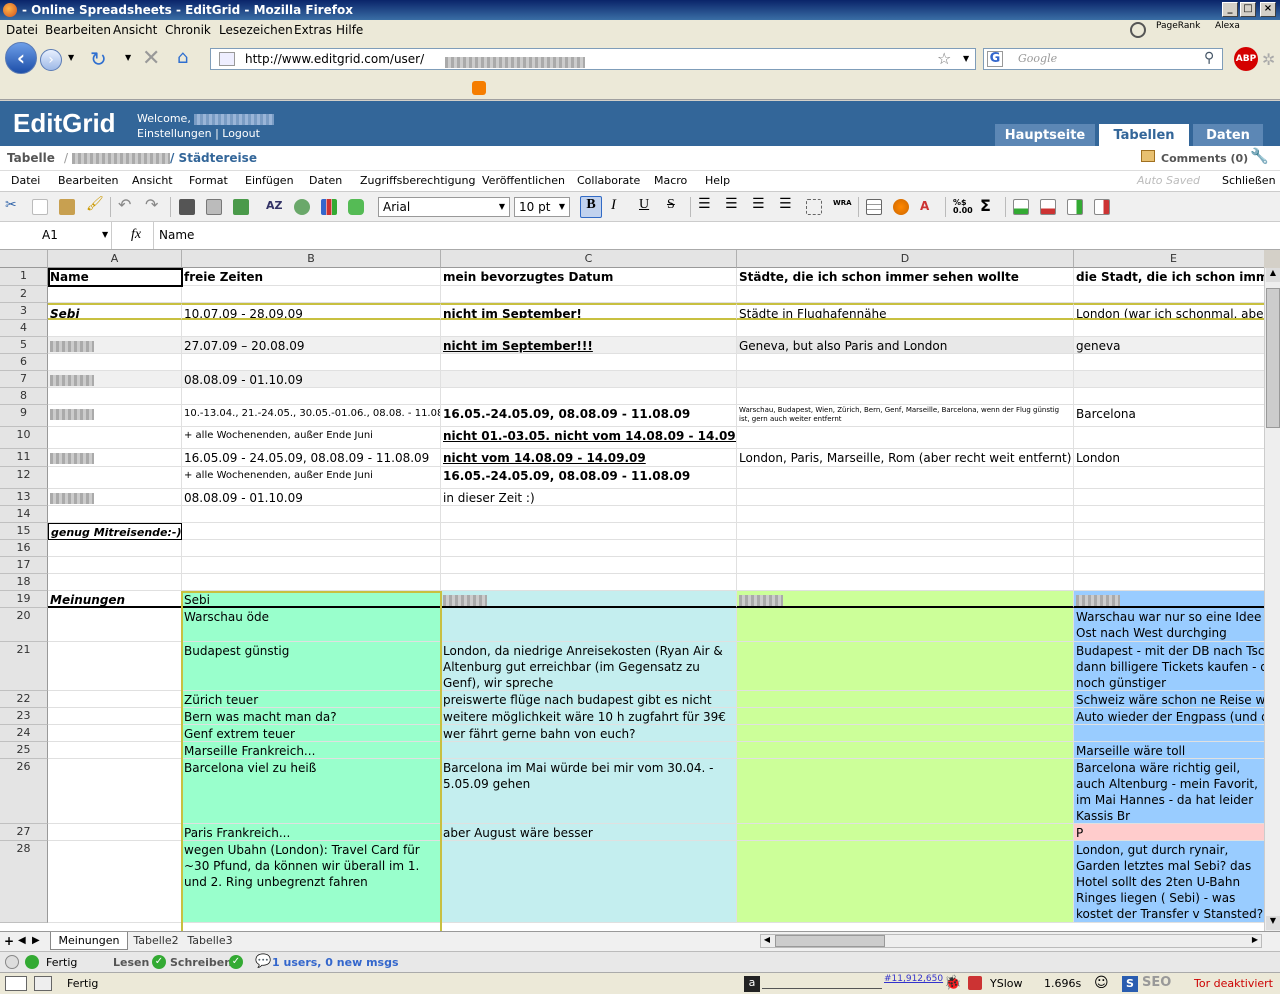  What do you see at coordinates (1021, 207) in the screenshot?
I see `insert-row-icon` at bounding box center [1021, 207].